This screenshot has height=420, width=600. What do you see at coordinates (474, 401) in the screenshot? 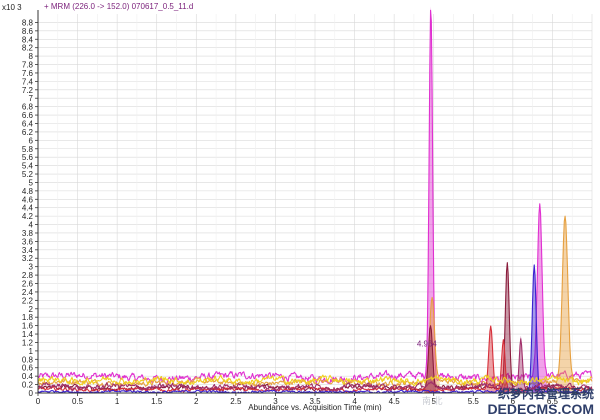
I see `x-tick-label: 5.5` at bounding box center [474, 401].